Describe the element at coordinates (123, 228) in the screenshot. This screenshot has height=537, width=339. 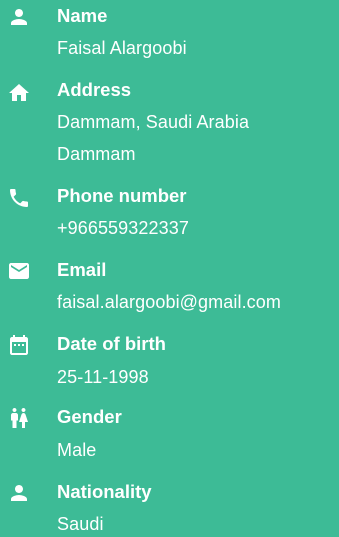
I see `field-value: +966559322337` at that location.